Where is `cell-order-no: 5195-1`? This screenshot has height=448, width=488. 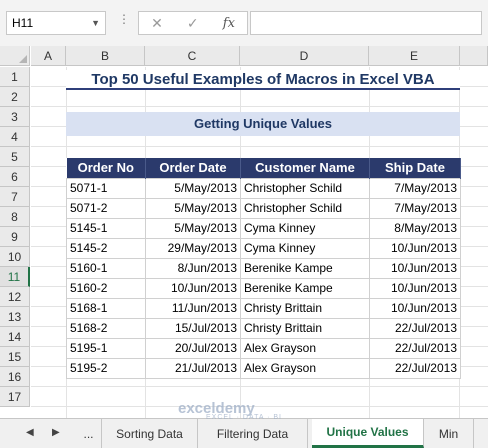
cell-order-no: 5195-1 is located at coordinates (106, 348).